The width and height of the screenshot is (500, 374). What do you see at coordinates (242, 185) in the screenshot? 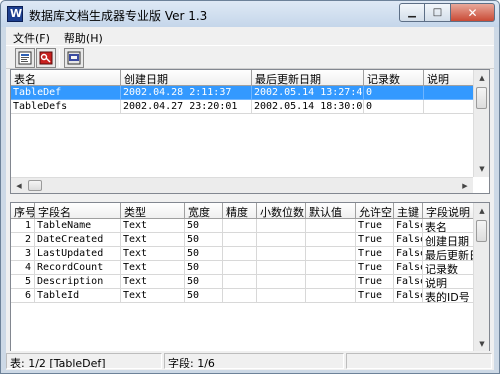
I see `tables-horizontal-scrollbar: ◀ ▶` at bounding box center [242, 185].